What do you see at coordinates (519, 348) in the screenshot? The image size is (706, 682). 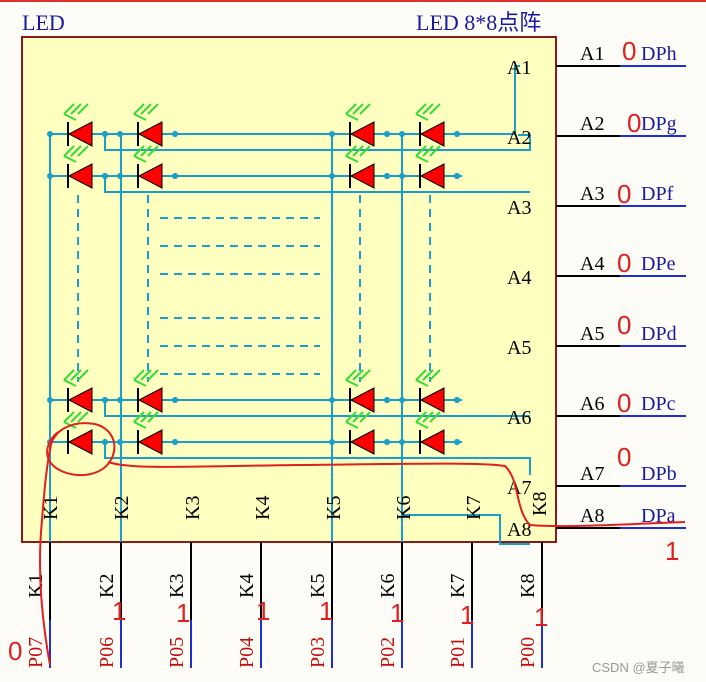 I see `row-pin-label-internal: A5` at bounding box center [519, 348].